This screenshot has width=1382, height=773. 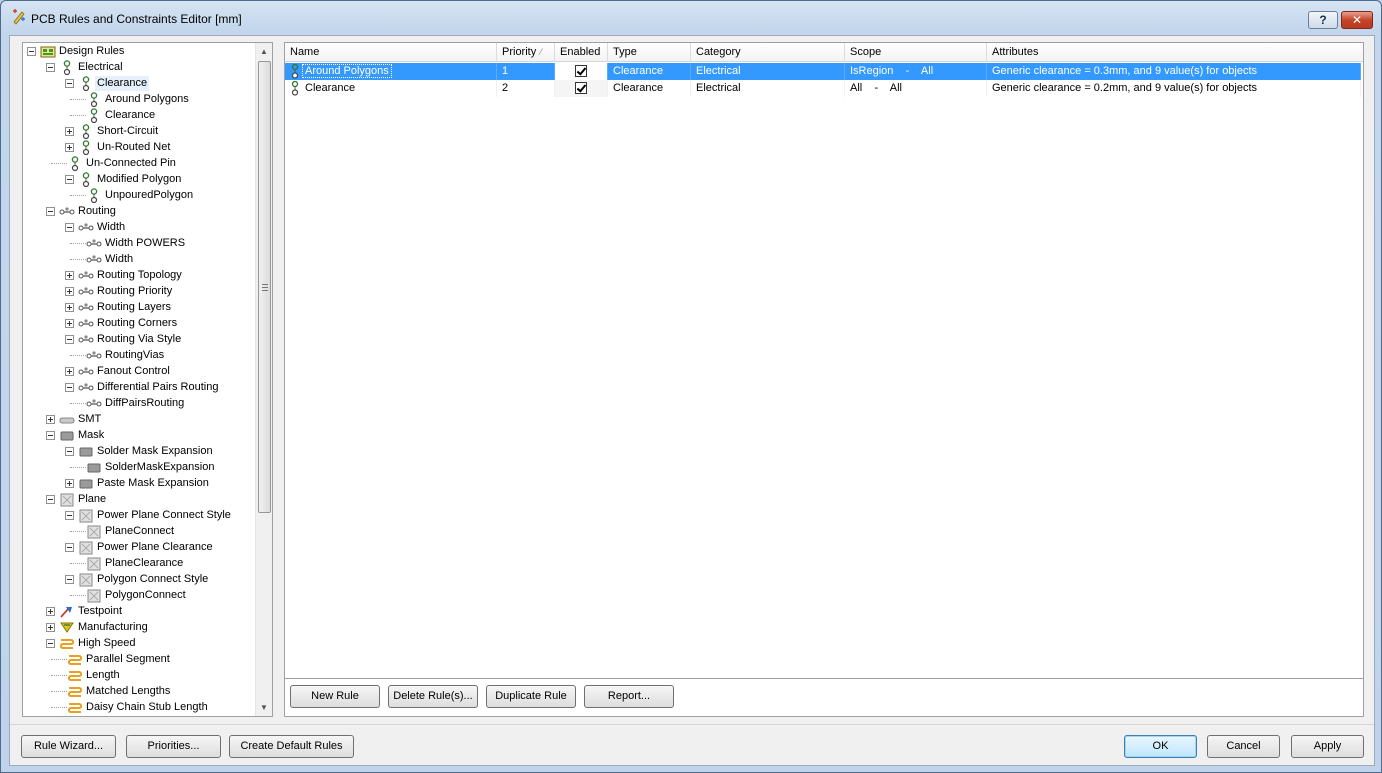 I want to click on rule-name-cell: Around Polygons, so click(x=391, y=71).